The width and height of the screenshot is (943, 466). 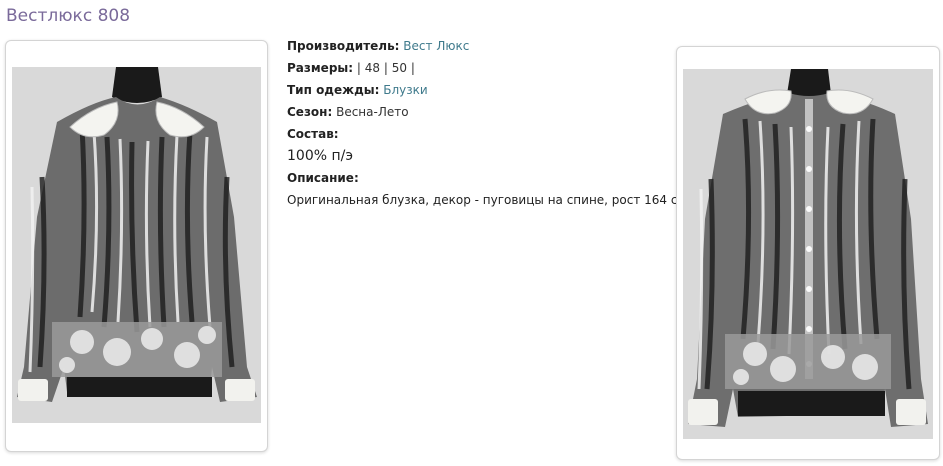 What do you see at coordinates (320, 156) in the screenshot?
I see `composition-value: 100% п/э` at bounding box center [320, 156].